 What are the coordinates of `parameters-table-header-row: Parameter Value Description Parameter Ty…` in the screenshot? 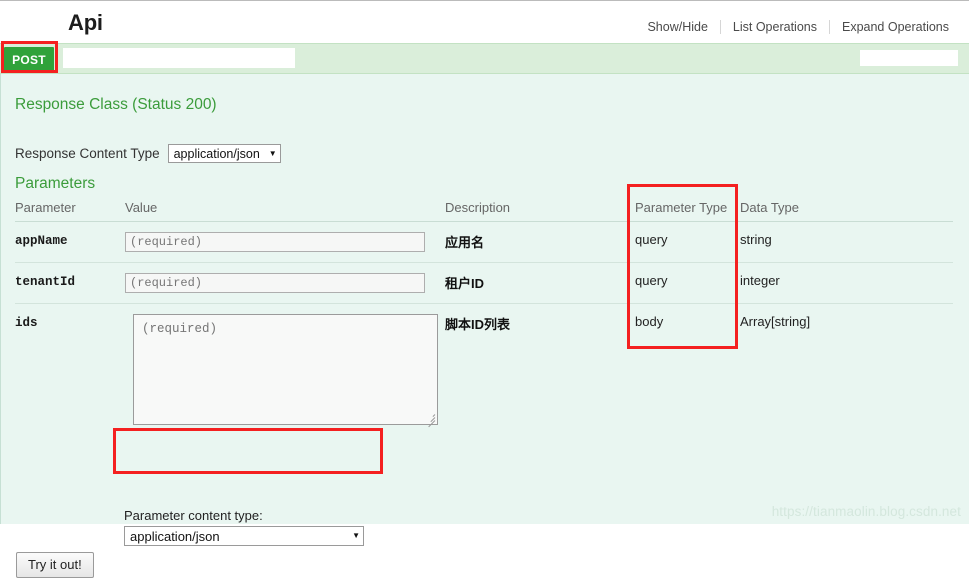 It's located at (484, 211).